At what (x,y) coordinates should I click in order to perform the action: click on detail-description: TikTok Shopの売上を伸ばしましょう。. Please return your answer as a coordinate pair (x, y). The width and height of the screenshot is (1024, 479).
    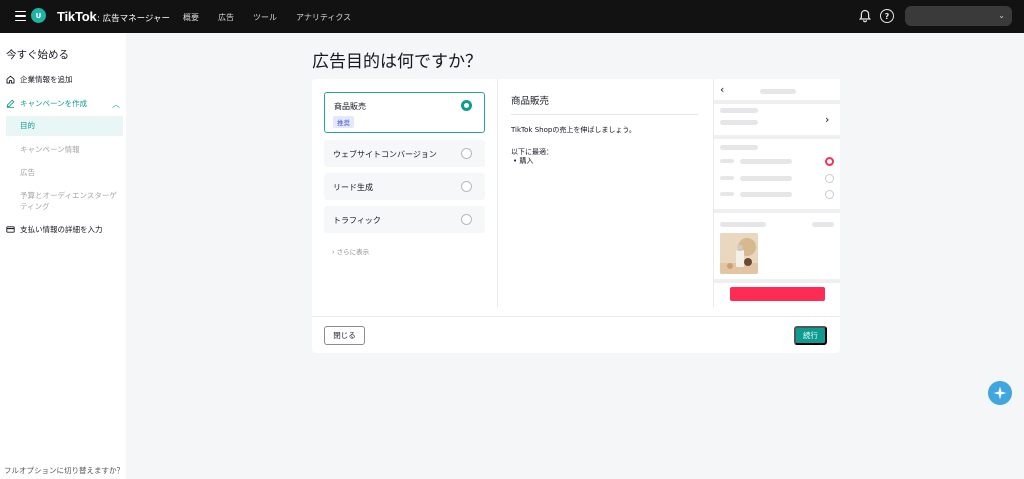
    Looking at the image, I should click on (573, 130).